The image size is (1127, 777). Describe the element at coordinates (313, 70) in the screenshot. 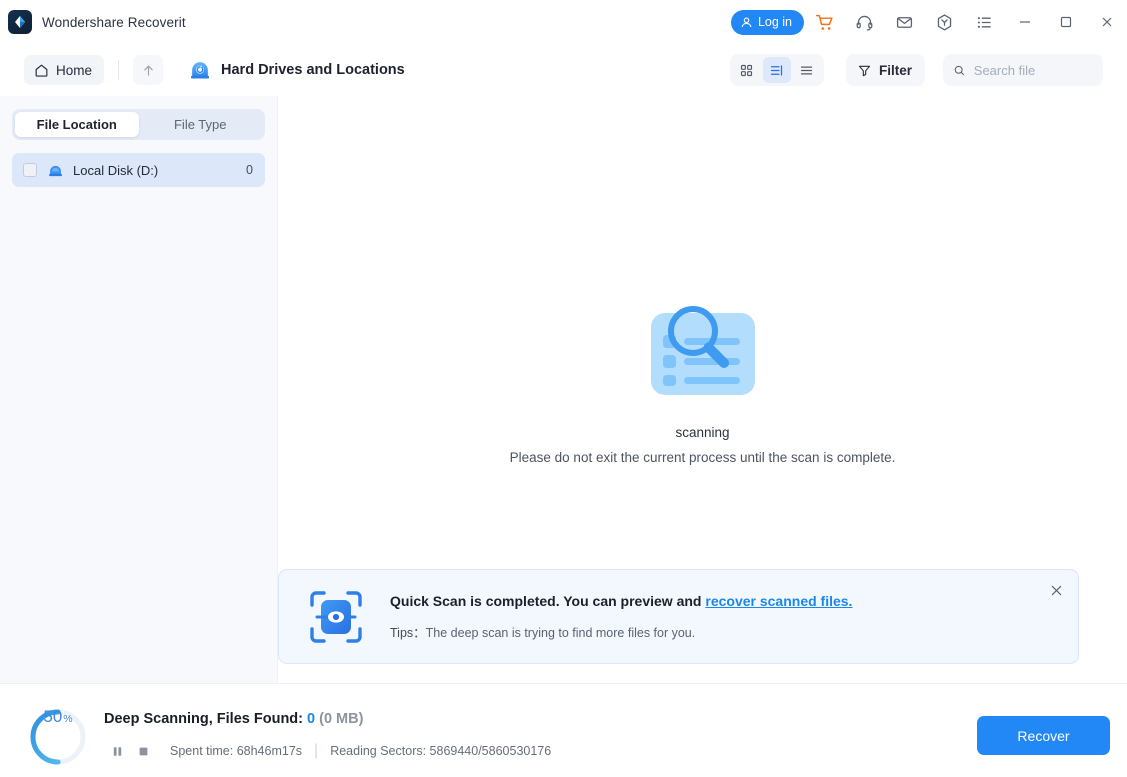

I see `page-title: Hard Drives and Locations` at that location.